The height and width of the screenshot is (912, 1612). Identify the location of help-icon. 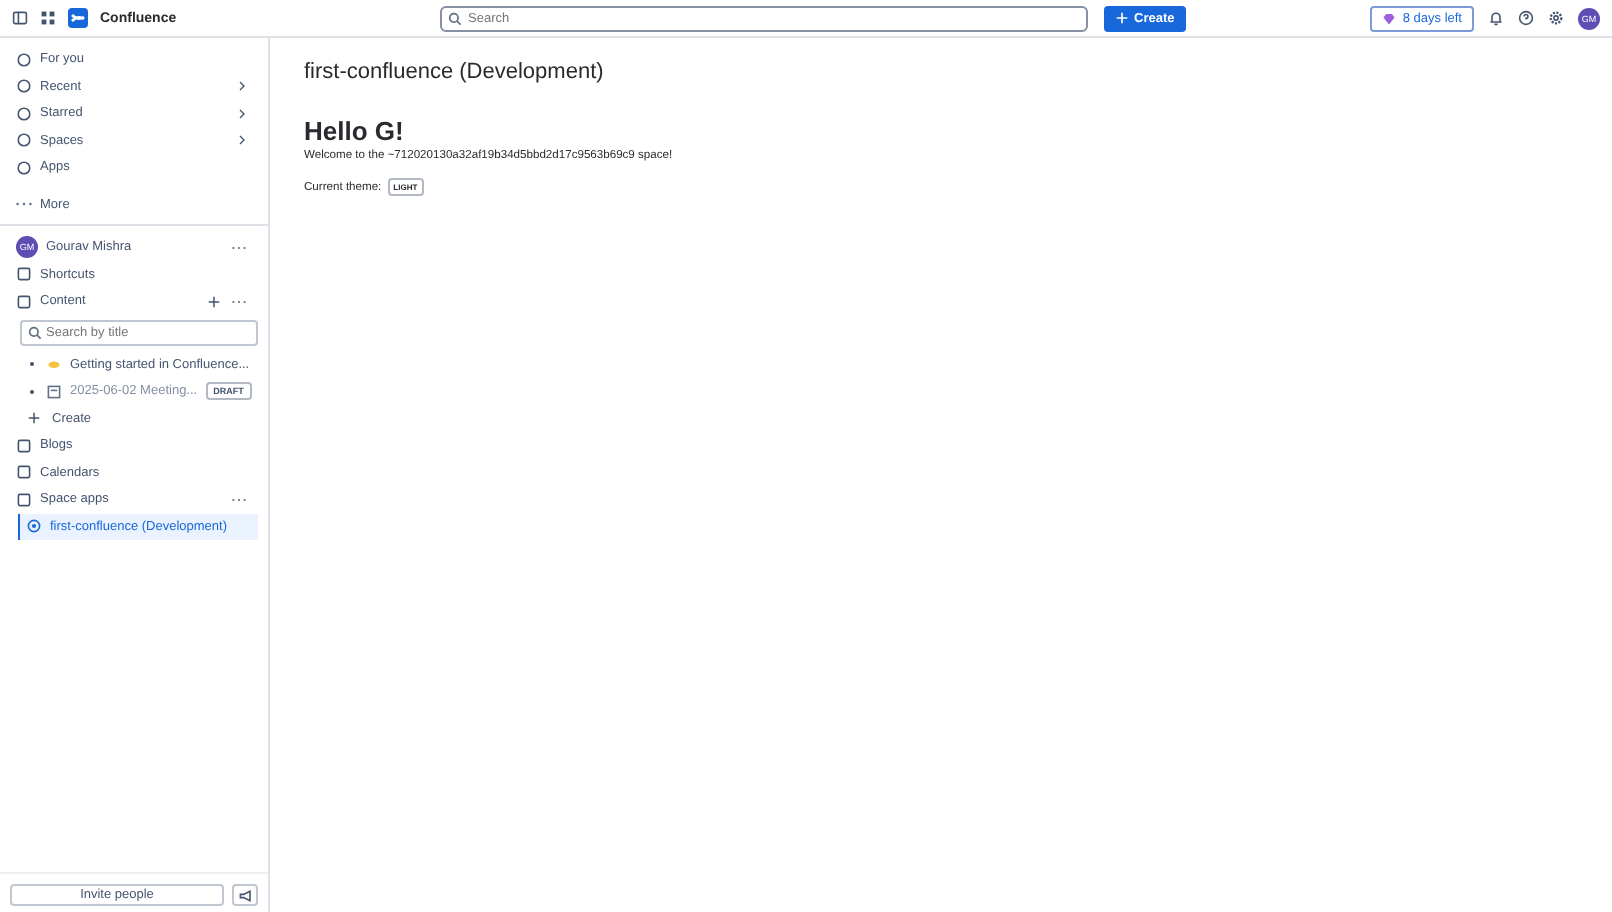
(1526, 18).